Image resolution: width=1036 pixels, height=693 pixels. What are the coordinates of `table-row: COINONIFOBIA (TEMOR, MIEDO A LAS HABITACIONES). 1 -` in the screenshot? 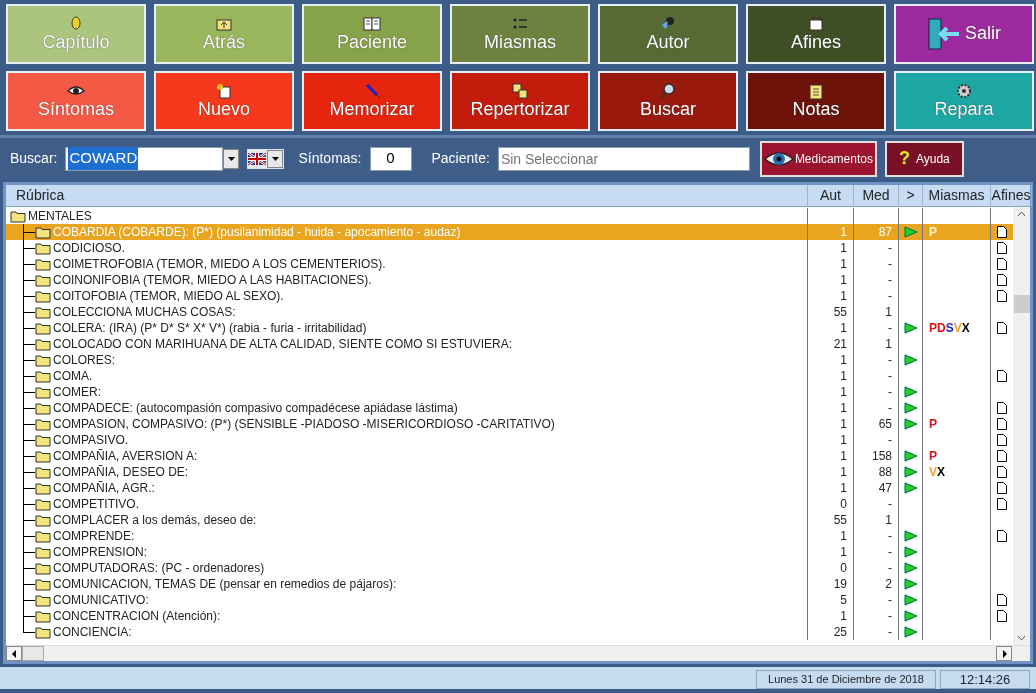 It's located at (509, 280).